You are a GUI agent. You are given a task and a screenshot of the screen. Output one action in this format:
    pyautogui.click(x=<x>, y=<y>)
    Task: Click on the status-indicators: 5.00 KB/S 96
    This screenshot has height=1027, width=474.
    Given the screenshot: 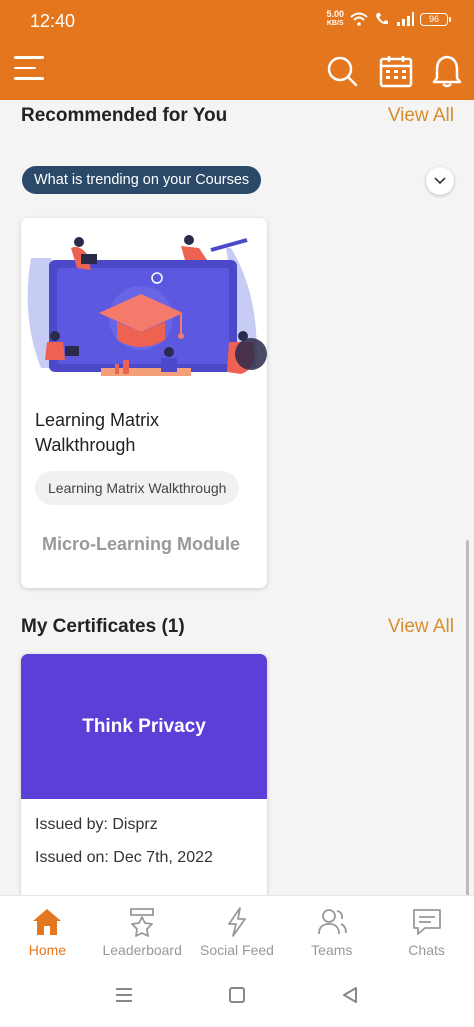 What is the action you would take?
    pyautogui.click(x=388, y=19)
    